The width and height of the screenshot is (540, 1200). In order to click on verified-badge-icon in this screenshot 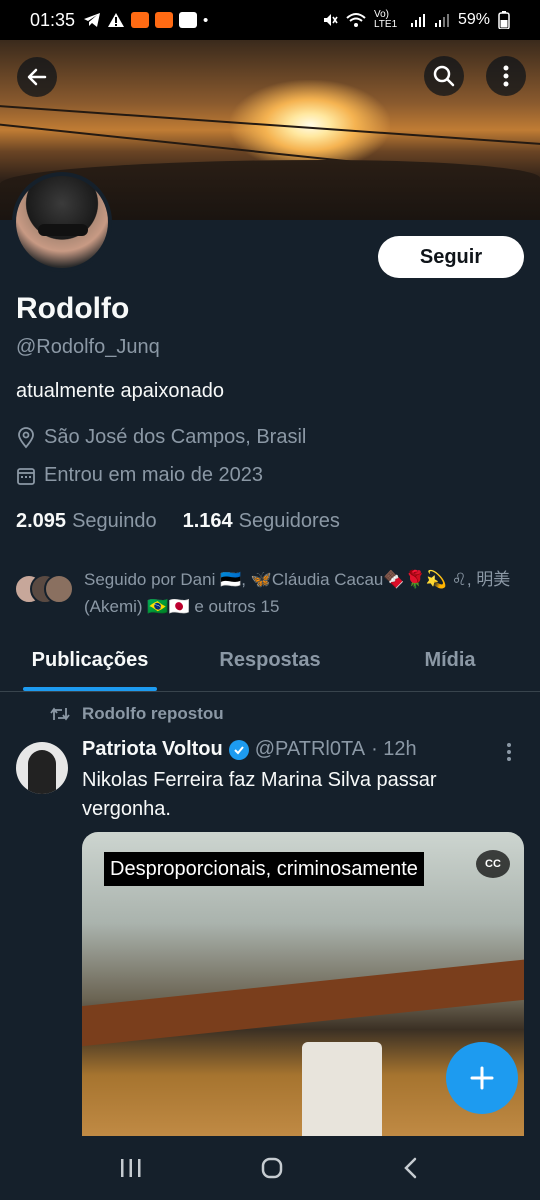, I will do `click(238, 749)`.